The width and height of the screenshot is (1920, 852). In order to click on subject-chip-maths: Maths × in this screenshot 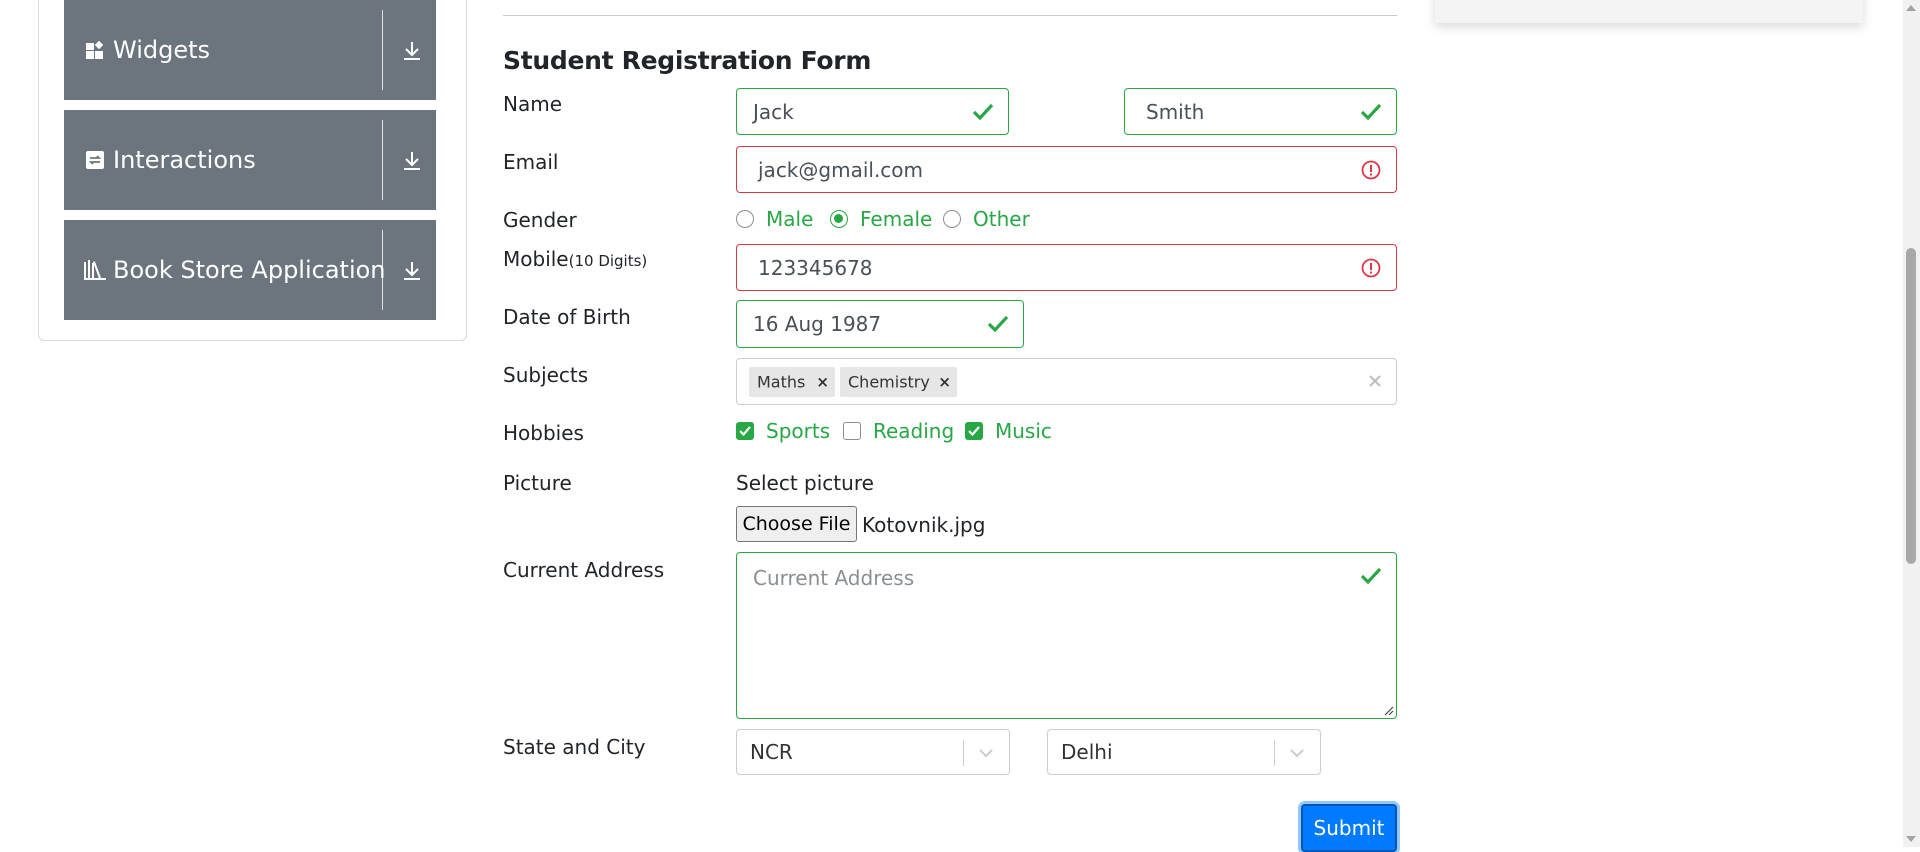, I will do `click(792, 382)`.